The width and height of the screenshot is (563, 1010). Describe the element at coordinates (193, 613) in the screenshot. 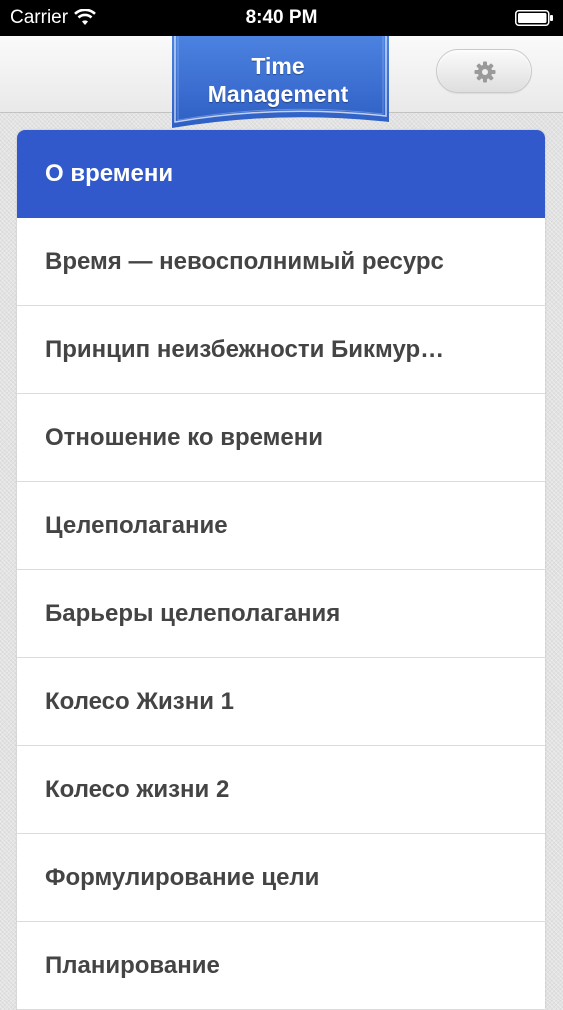

I see `list-item-label: Барьеры целеполагания` at that location.